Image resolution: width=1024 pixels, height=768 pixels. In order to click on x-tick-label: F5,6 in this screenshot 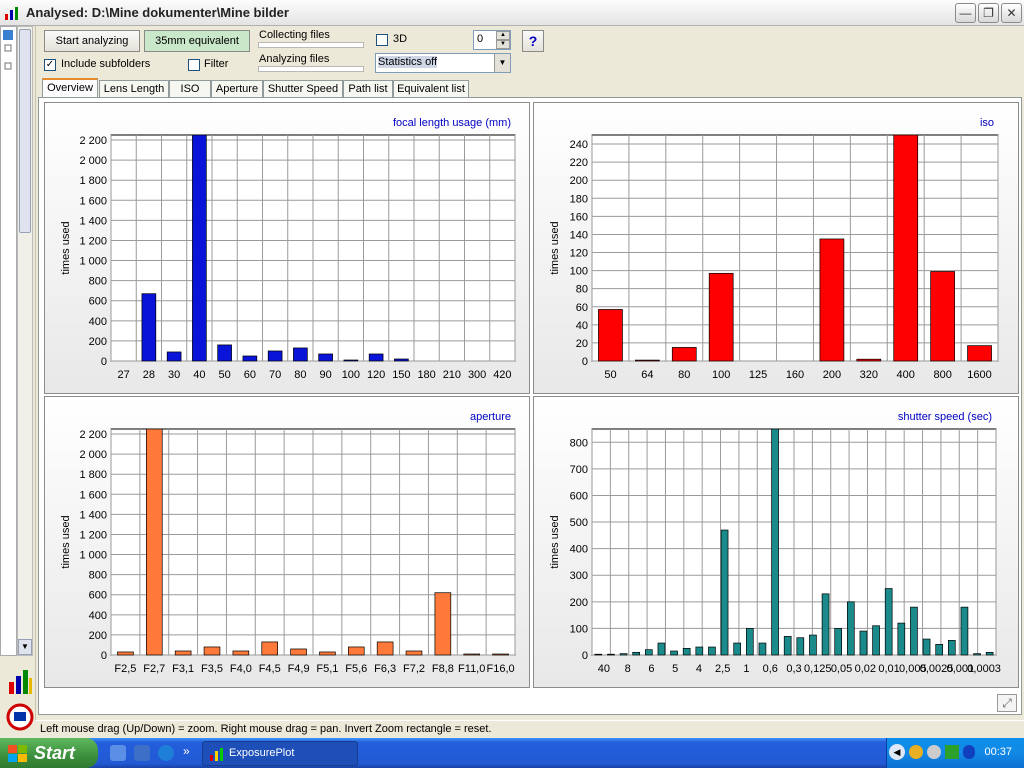, I will do `click(356, 669)`.